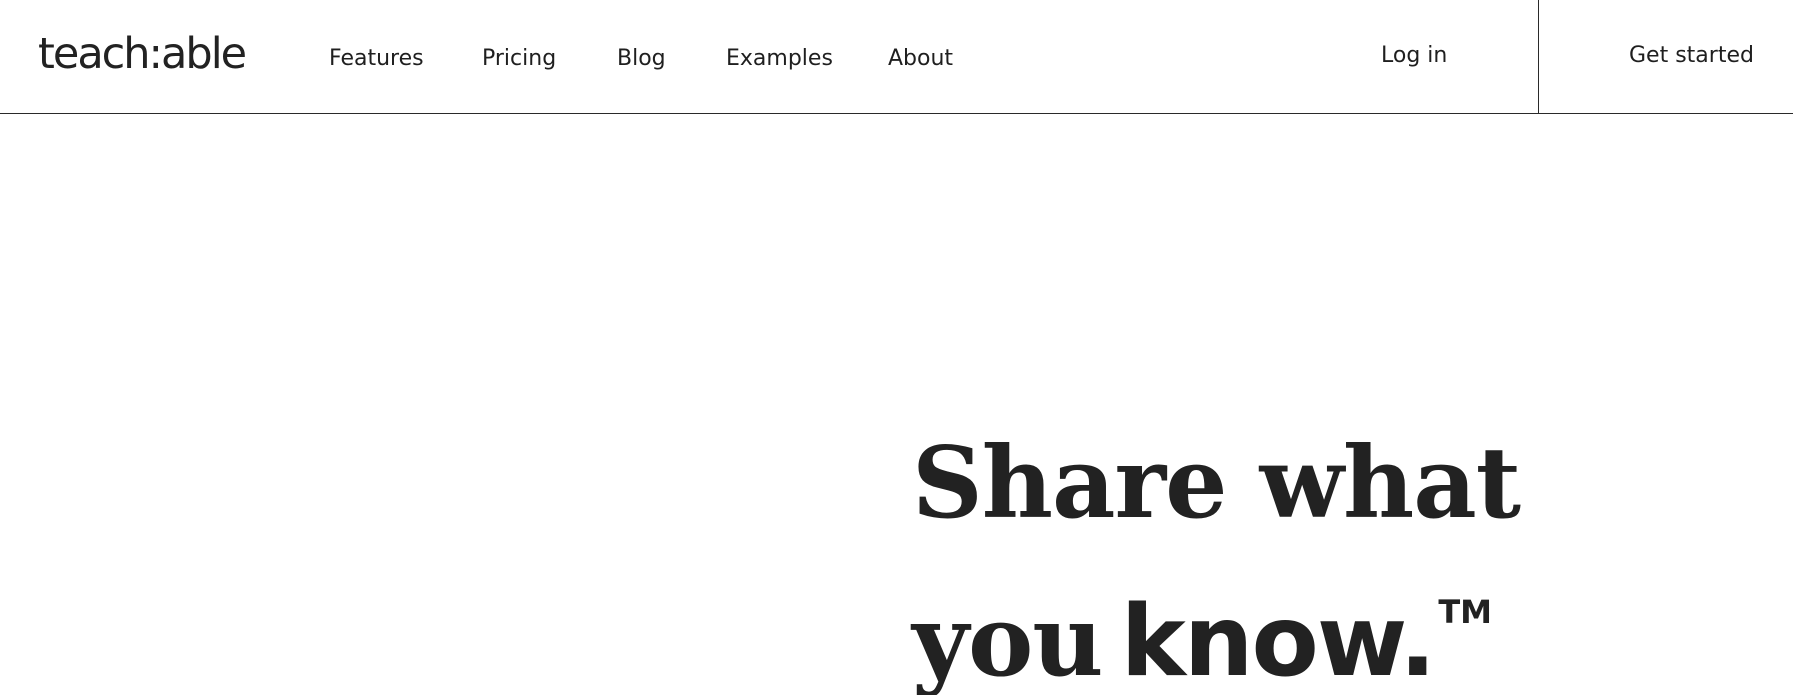 The height and width of the screenshot is (695, 1793). What do you see at coordinates (920, 59) in the screenshot?
I see `nav-about: About` at bounding box center [920, 59].